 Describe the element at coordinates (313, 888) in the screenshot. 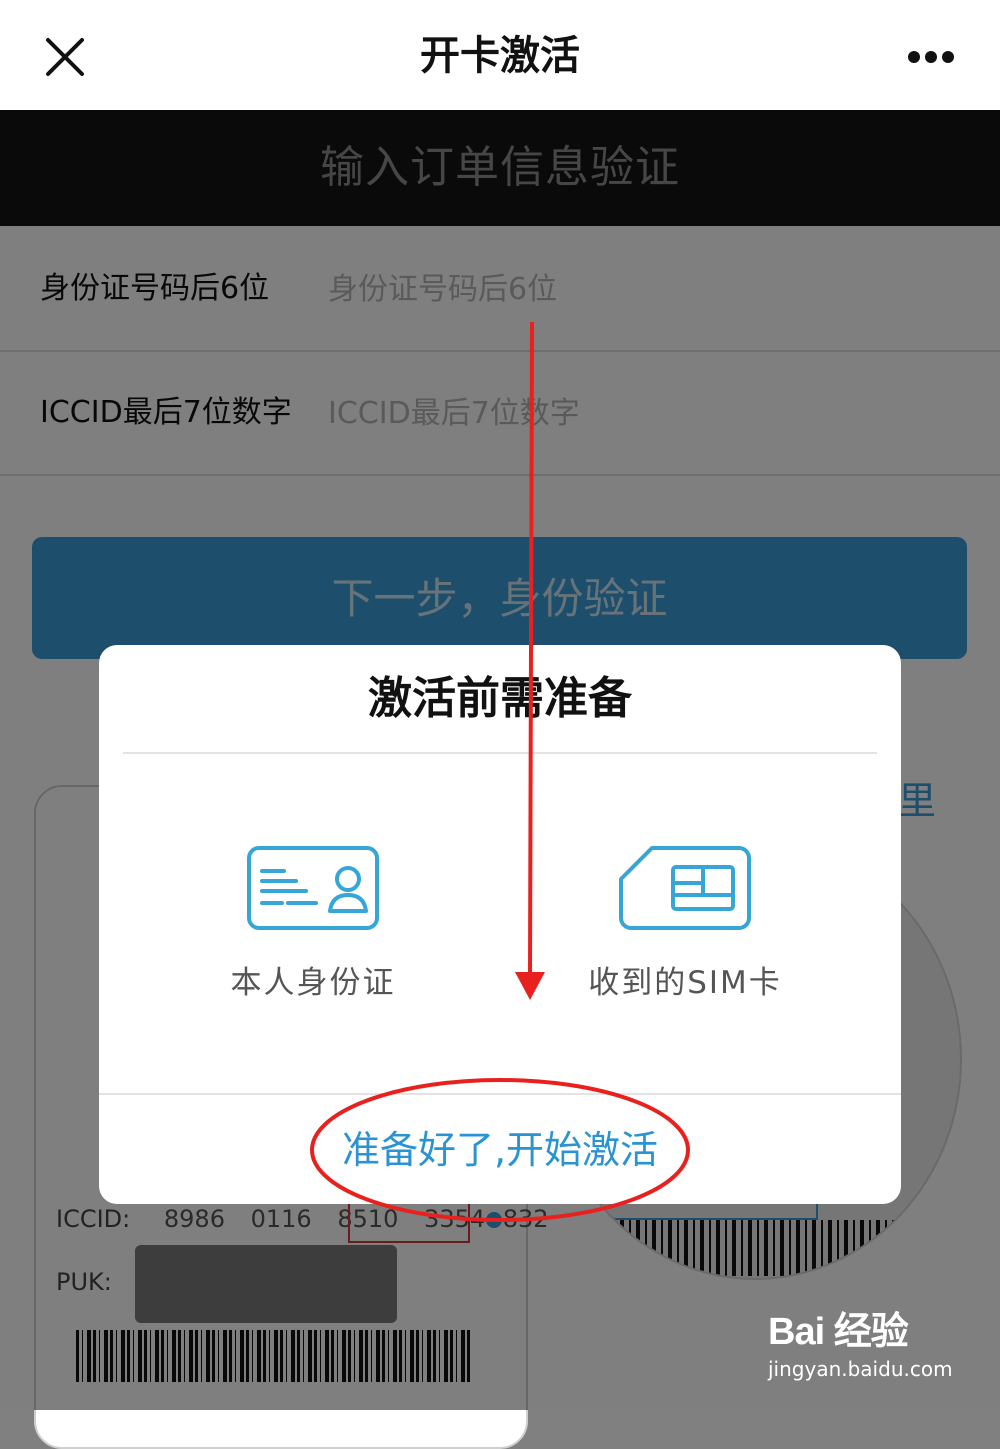

I see `id-card-icon` at that location.